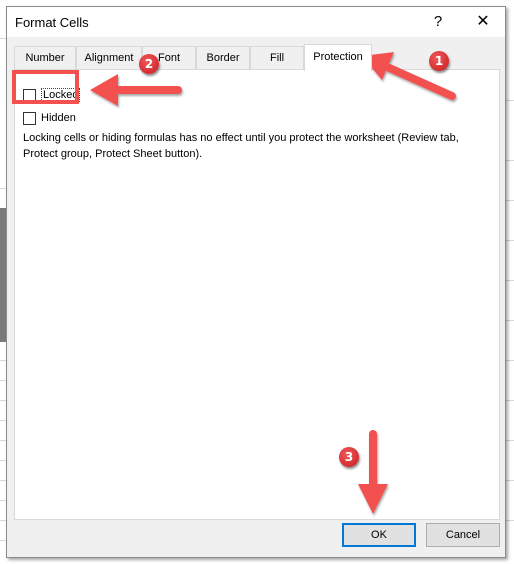 This screenshot has height=564, width=514. What do you see at coordinates (463, 535) in the screenshot?
I see `cancel-button: Cancel` at bounding box center [463, 535].